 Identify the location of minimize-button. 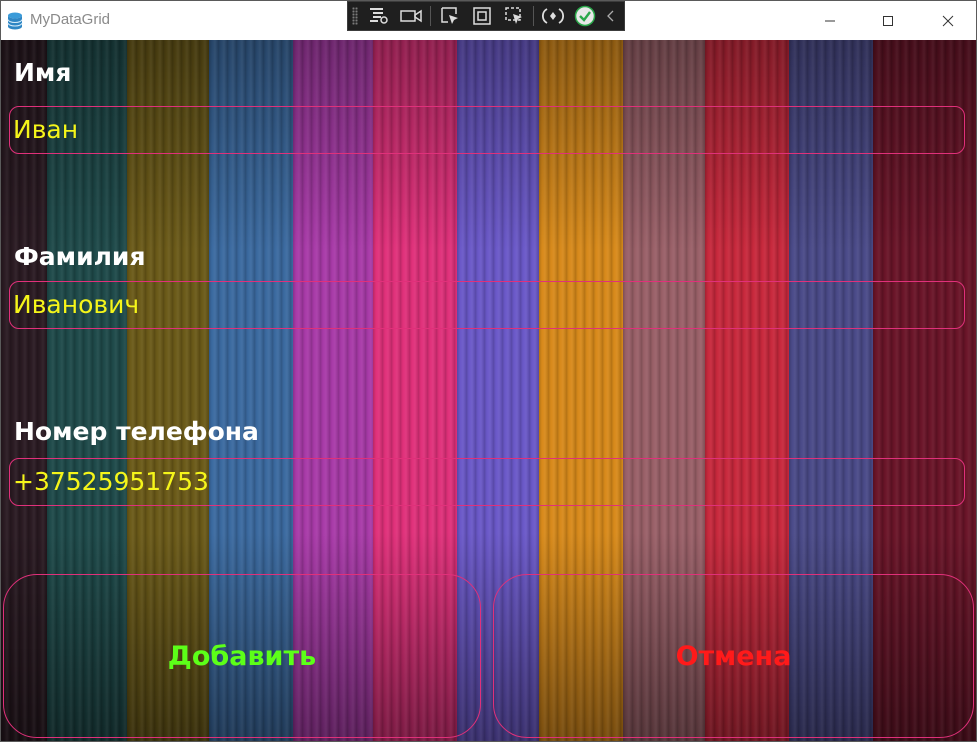
(830, 20).